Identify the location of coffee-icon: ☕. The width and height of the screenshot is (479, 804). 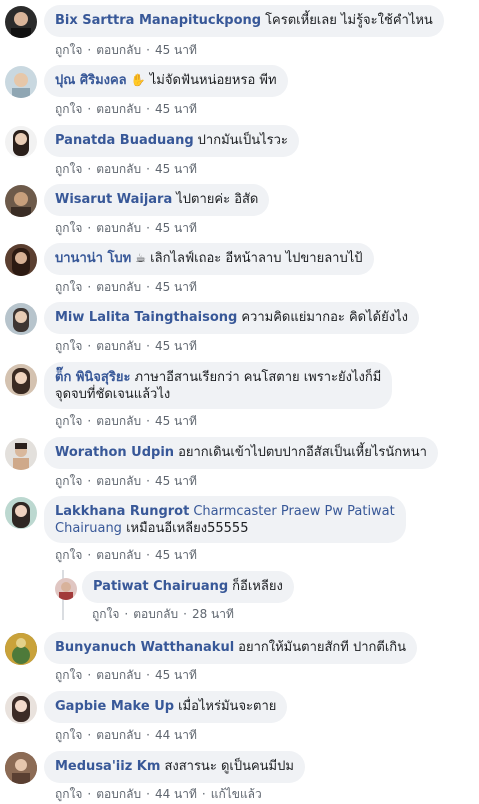
(141, 258).